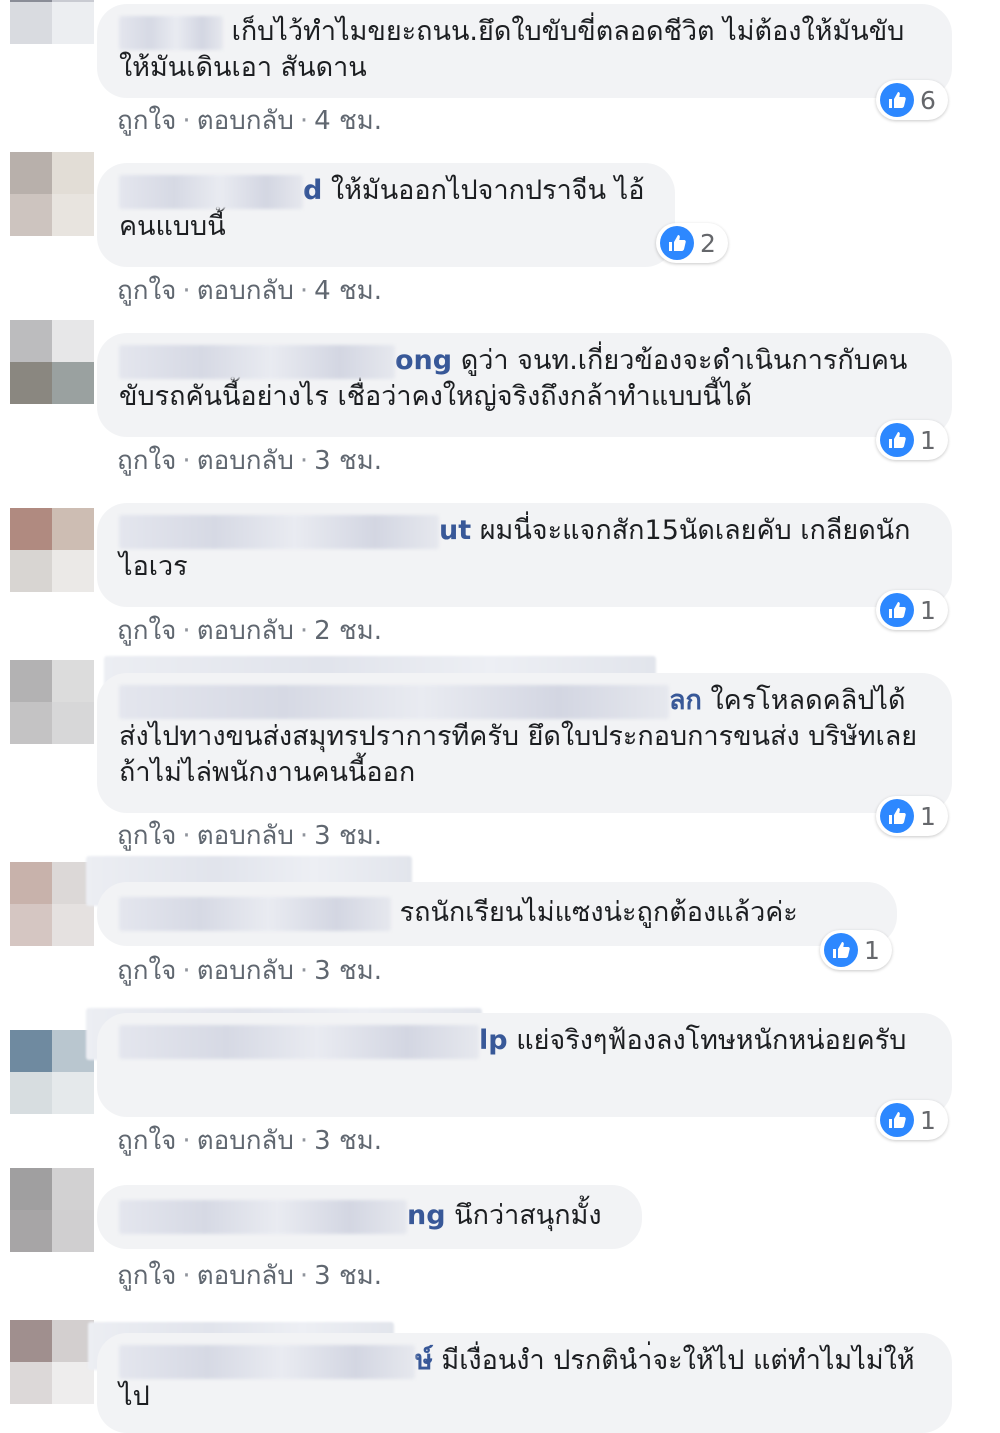 This screenshot has width=1000, height=1433. I want to click on comment-bubble: ng นึกว่าสนุกมั้ง, so click(369, 1217).